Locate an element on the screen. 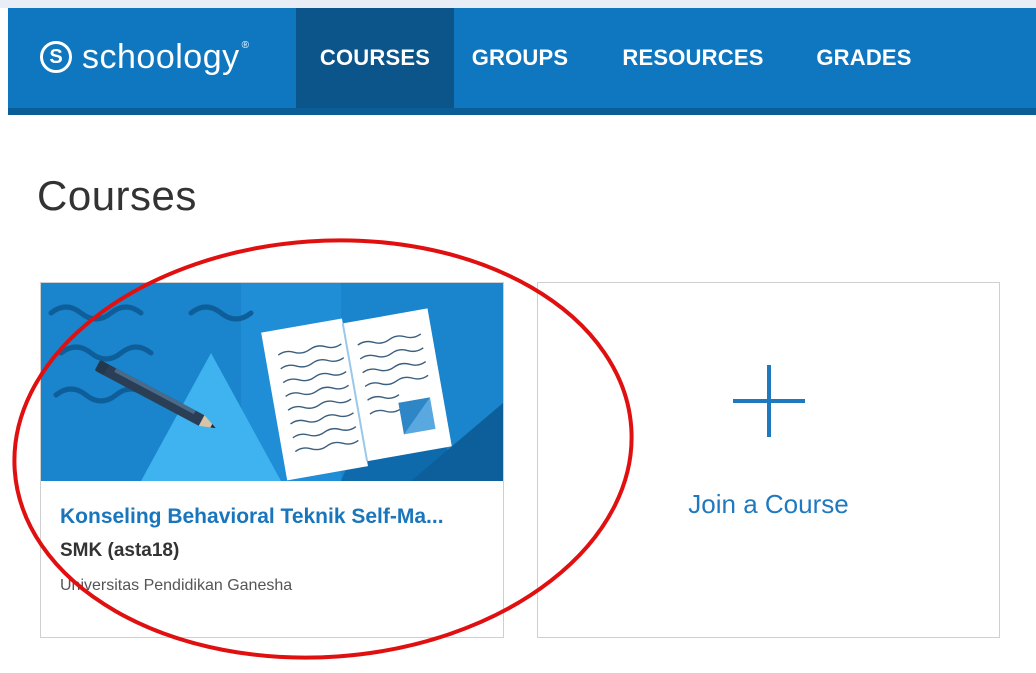 This screenshot has height=673, width=1036. plus-icon is located at coordinates (768, 400).